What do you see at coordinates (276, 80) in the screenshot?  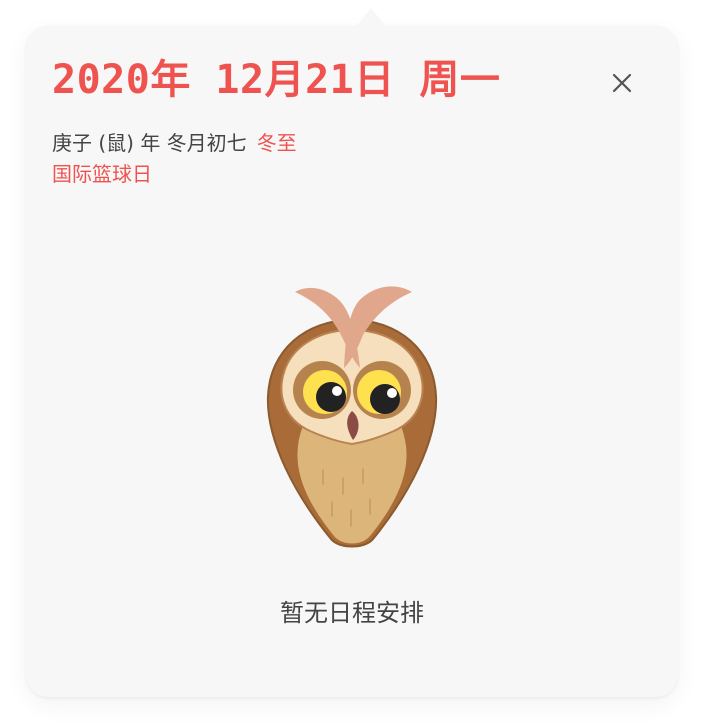 I see `date-title: 2020年 12月21日 周一` at bounding box center [276, 80].